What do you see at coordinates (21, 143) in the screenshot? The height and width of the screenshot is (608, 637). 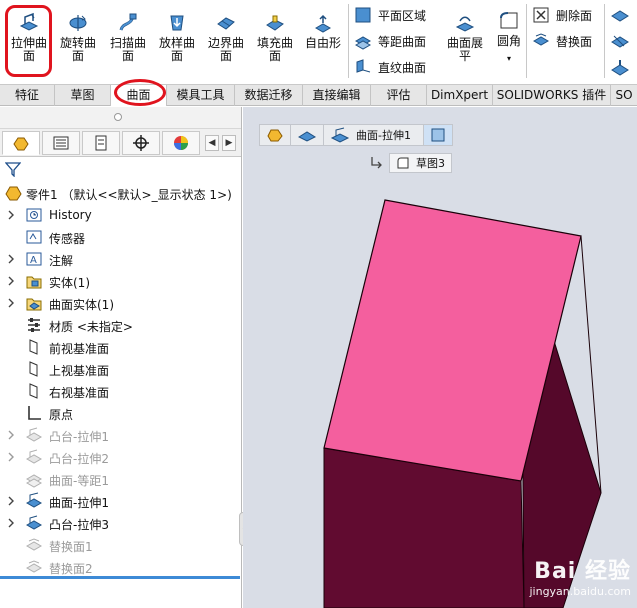 I see `tab-feature-manager` at bounding box center [21, 143].